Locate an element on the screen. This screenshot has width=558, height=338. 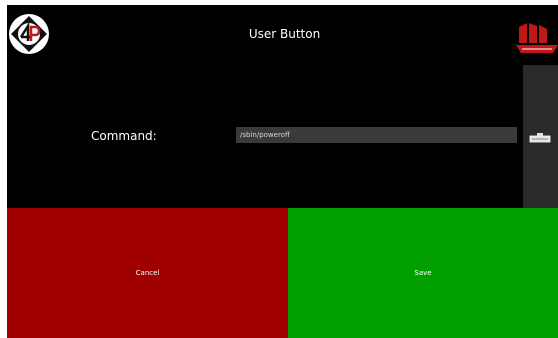
keyboard-button is located at coordinates (540, 136).